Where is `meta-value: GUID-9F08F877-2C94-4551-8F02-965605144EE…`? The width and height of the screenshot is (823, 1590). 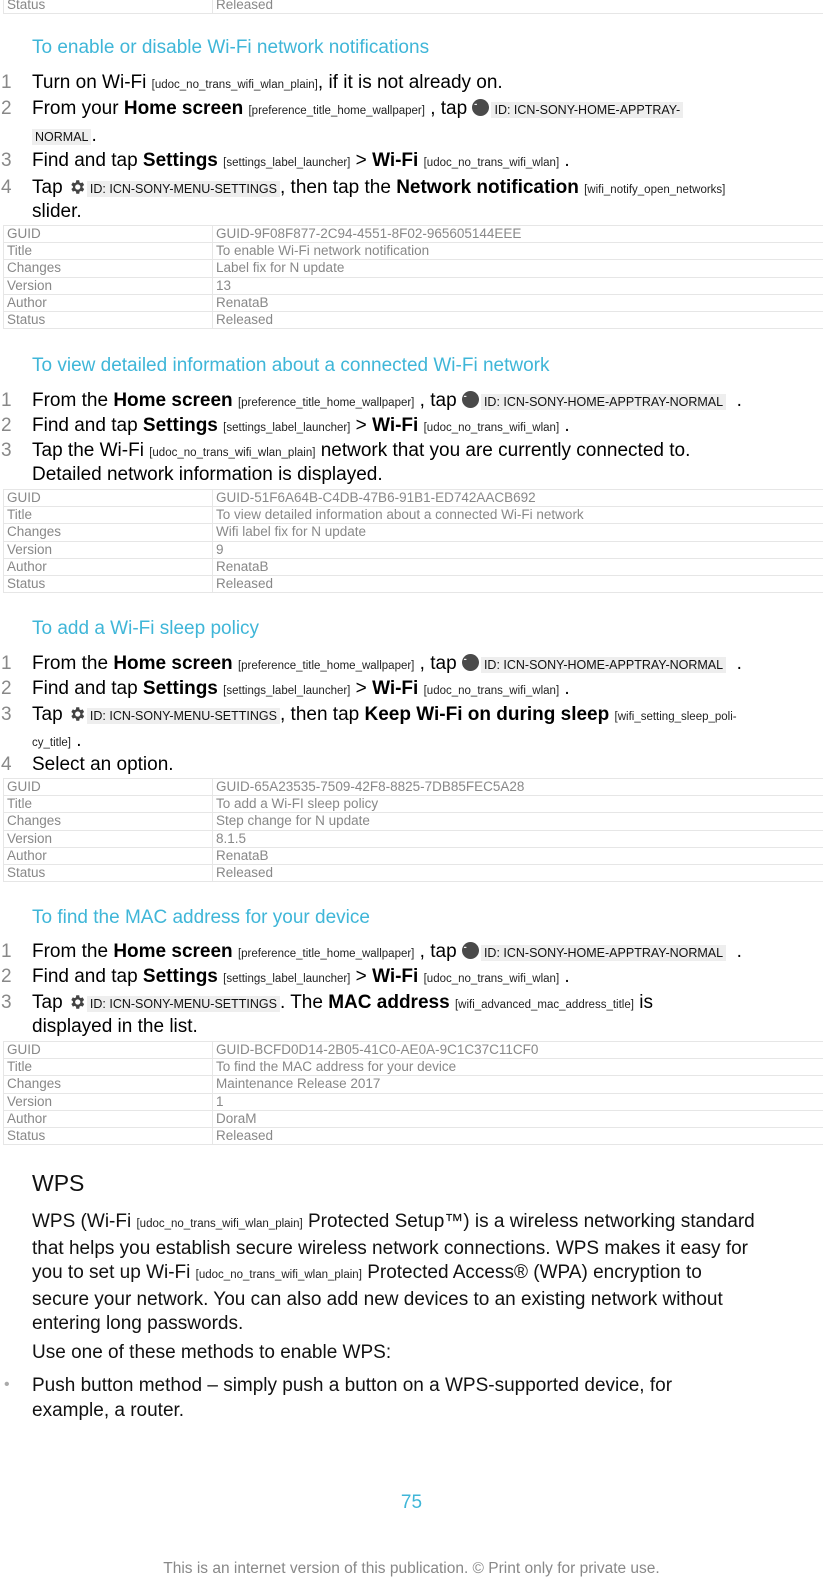 meta-value: GUID-9F08F877-2C94-4551-8F02-965605144EE… is located at coordinates (517, 234).